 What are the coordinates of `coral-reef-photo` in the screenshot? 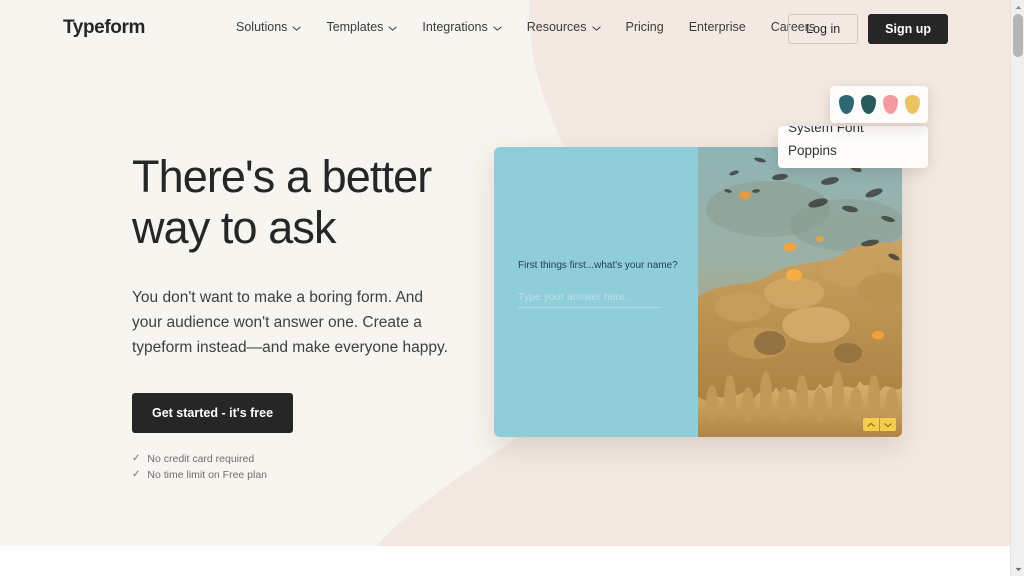 It's located at (800, 292).